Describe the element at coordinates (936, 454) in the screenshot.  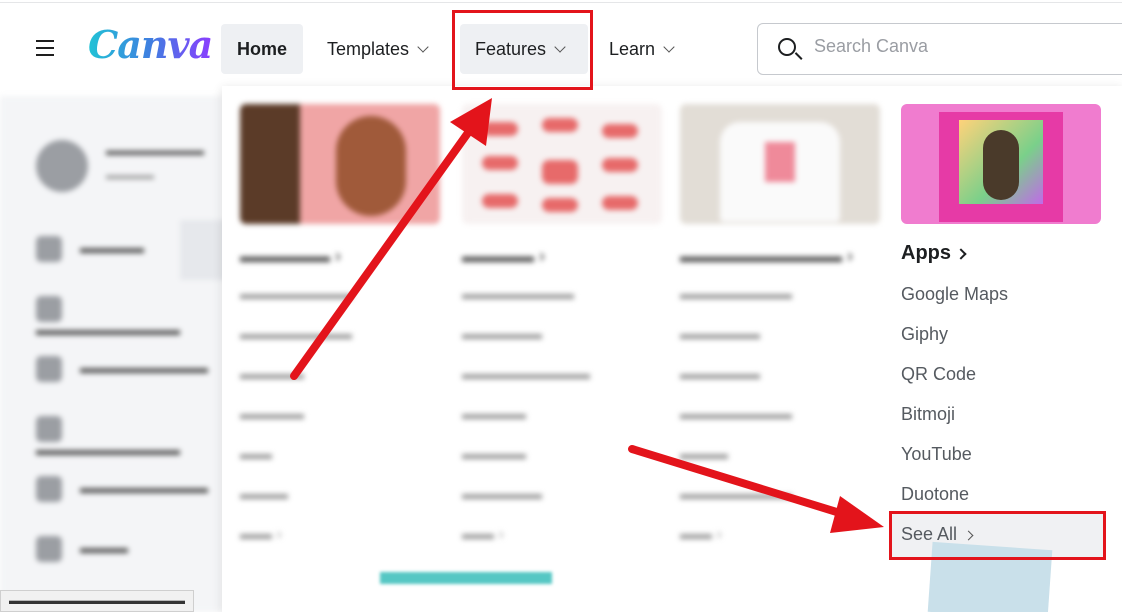
I see `app-link-youtube: YouTube` at that location.